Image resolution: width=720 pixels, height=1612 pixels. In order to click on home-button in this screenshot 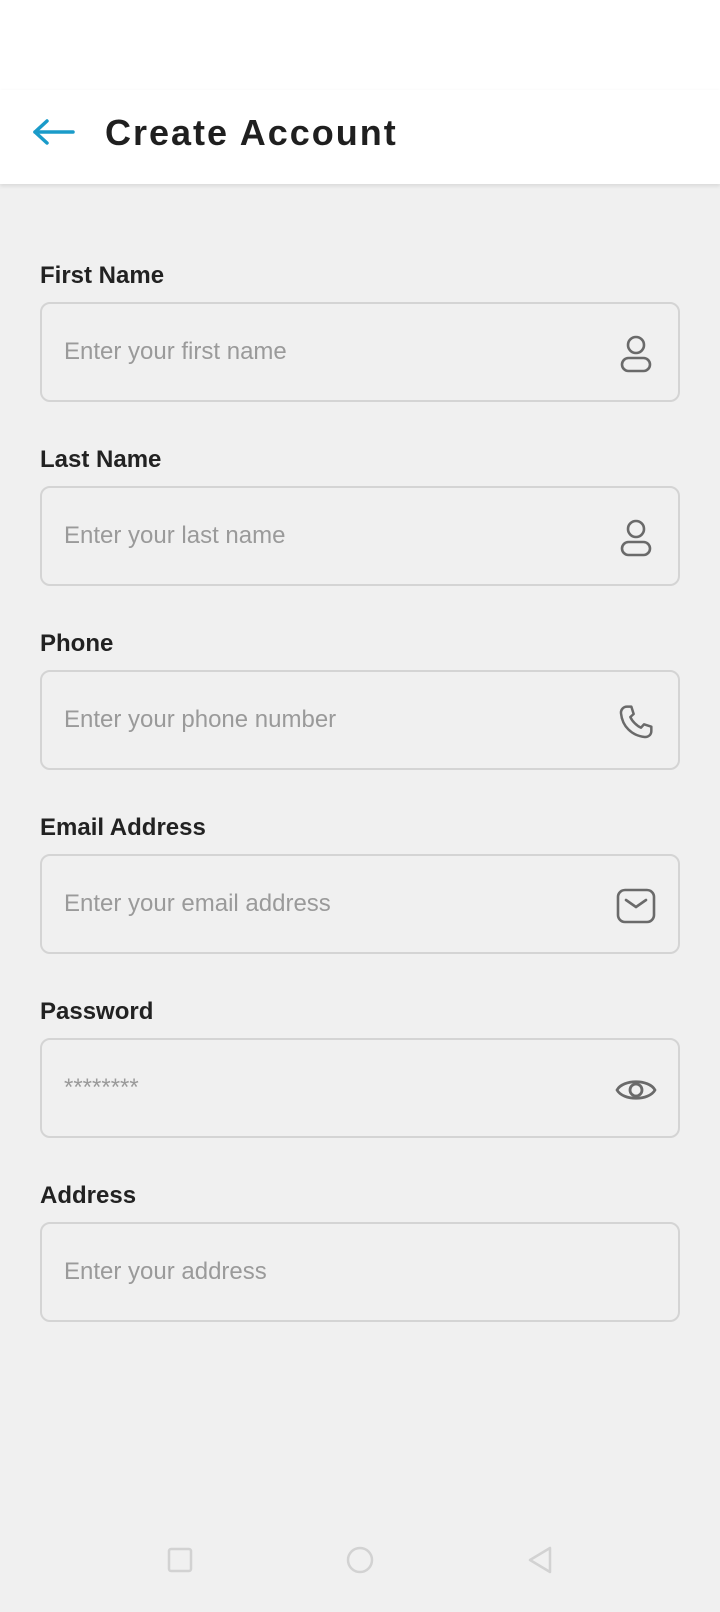, I will do `click(360, 1562)`.